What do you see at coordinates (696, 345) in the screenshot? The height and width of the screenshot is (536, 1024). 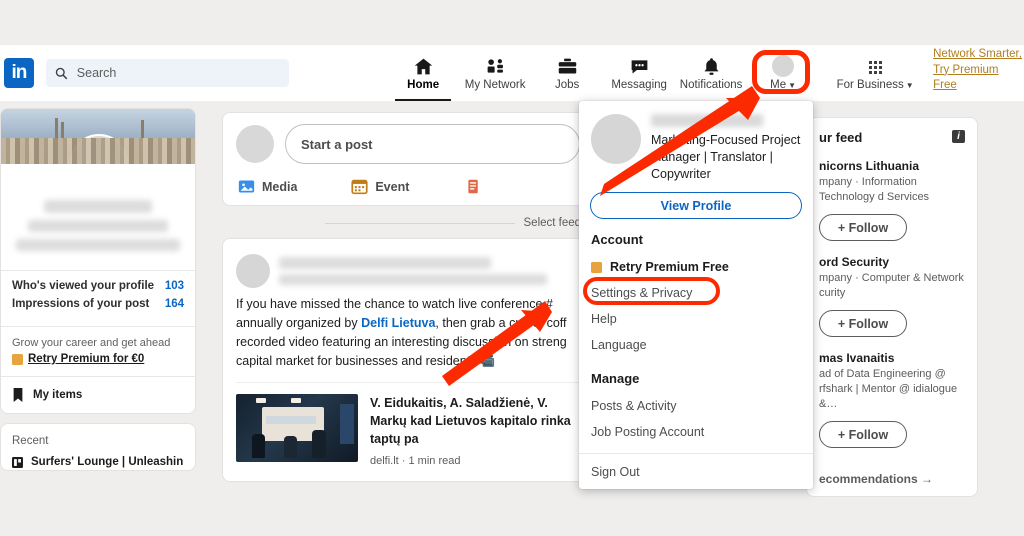 I see `menu-item-language: Language` at bounding box center [696, 345].